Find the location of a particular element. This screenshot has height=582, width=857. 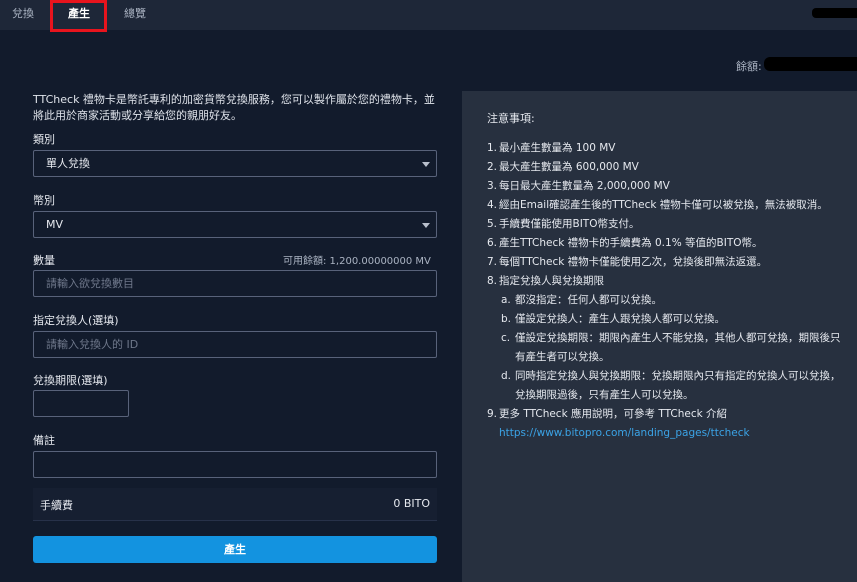

notes-title: 注意事項: is located at coordinates (511, 118).